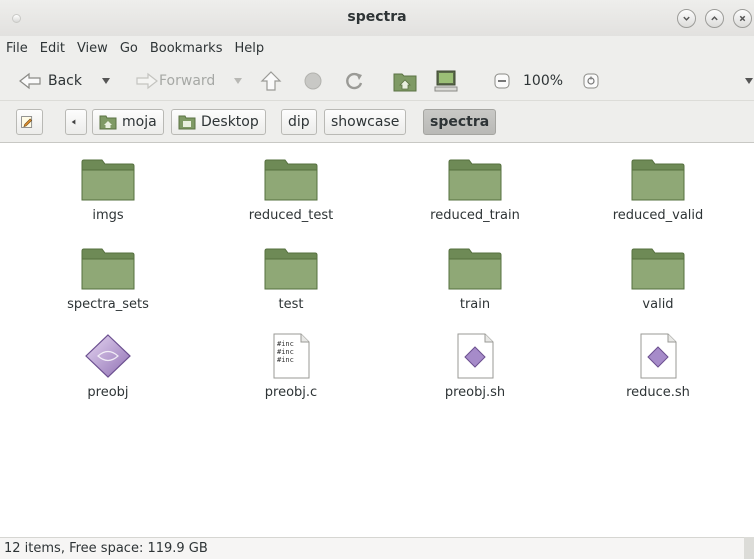 Image resolution: width=754 pixels, height=559 pixels. I want to click on menu-go: Go, so click(129, 48).